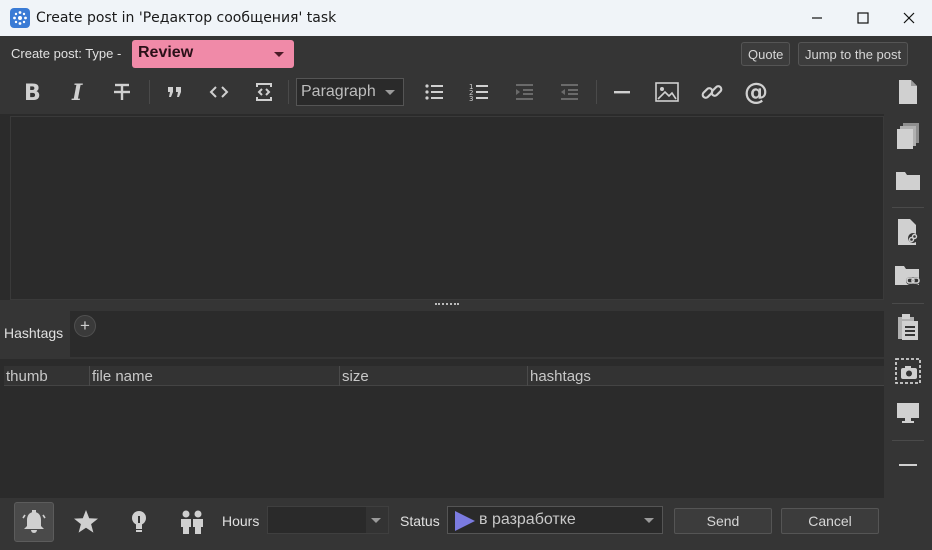 This screenshot has height=550, width=932. What do you see at coordinates (465, 521) in the screenshot?
I see `play-icon` at bounding box center [465, 521].